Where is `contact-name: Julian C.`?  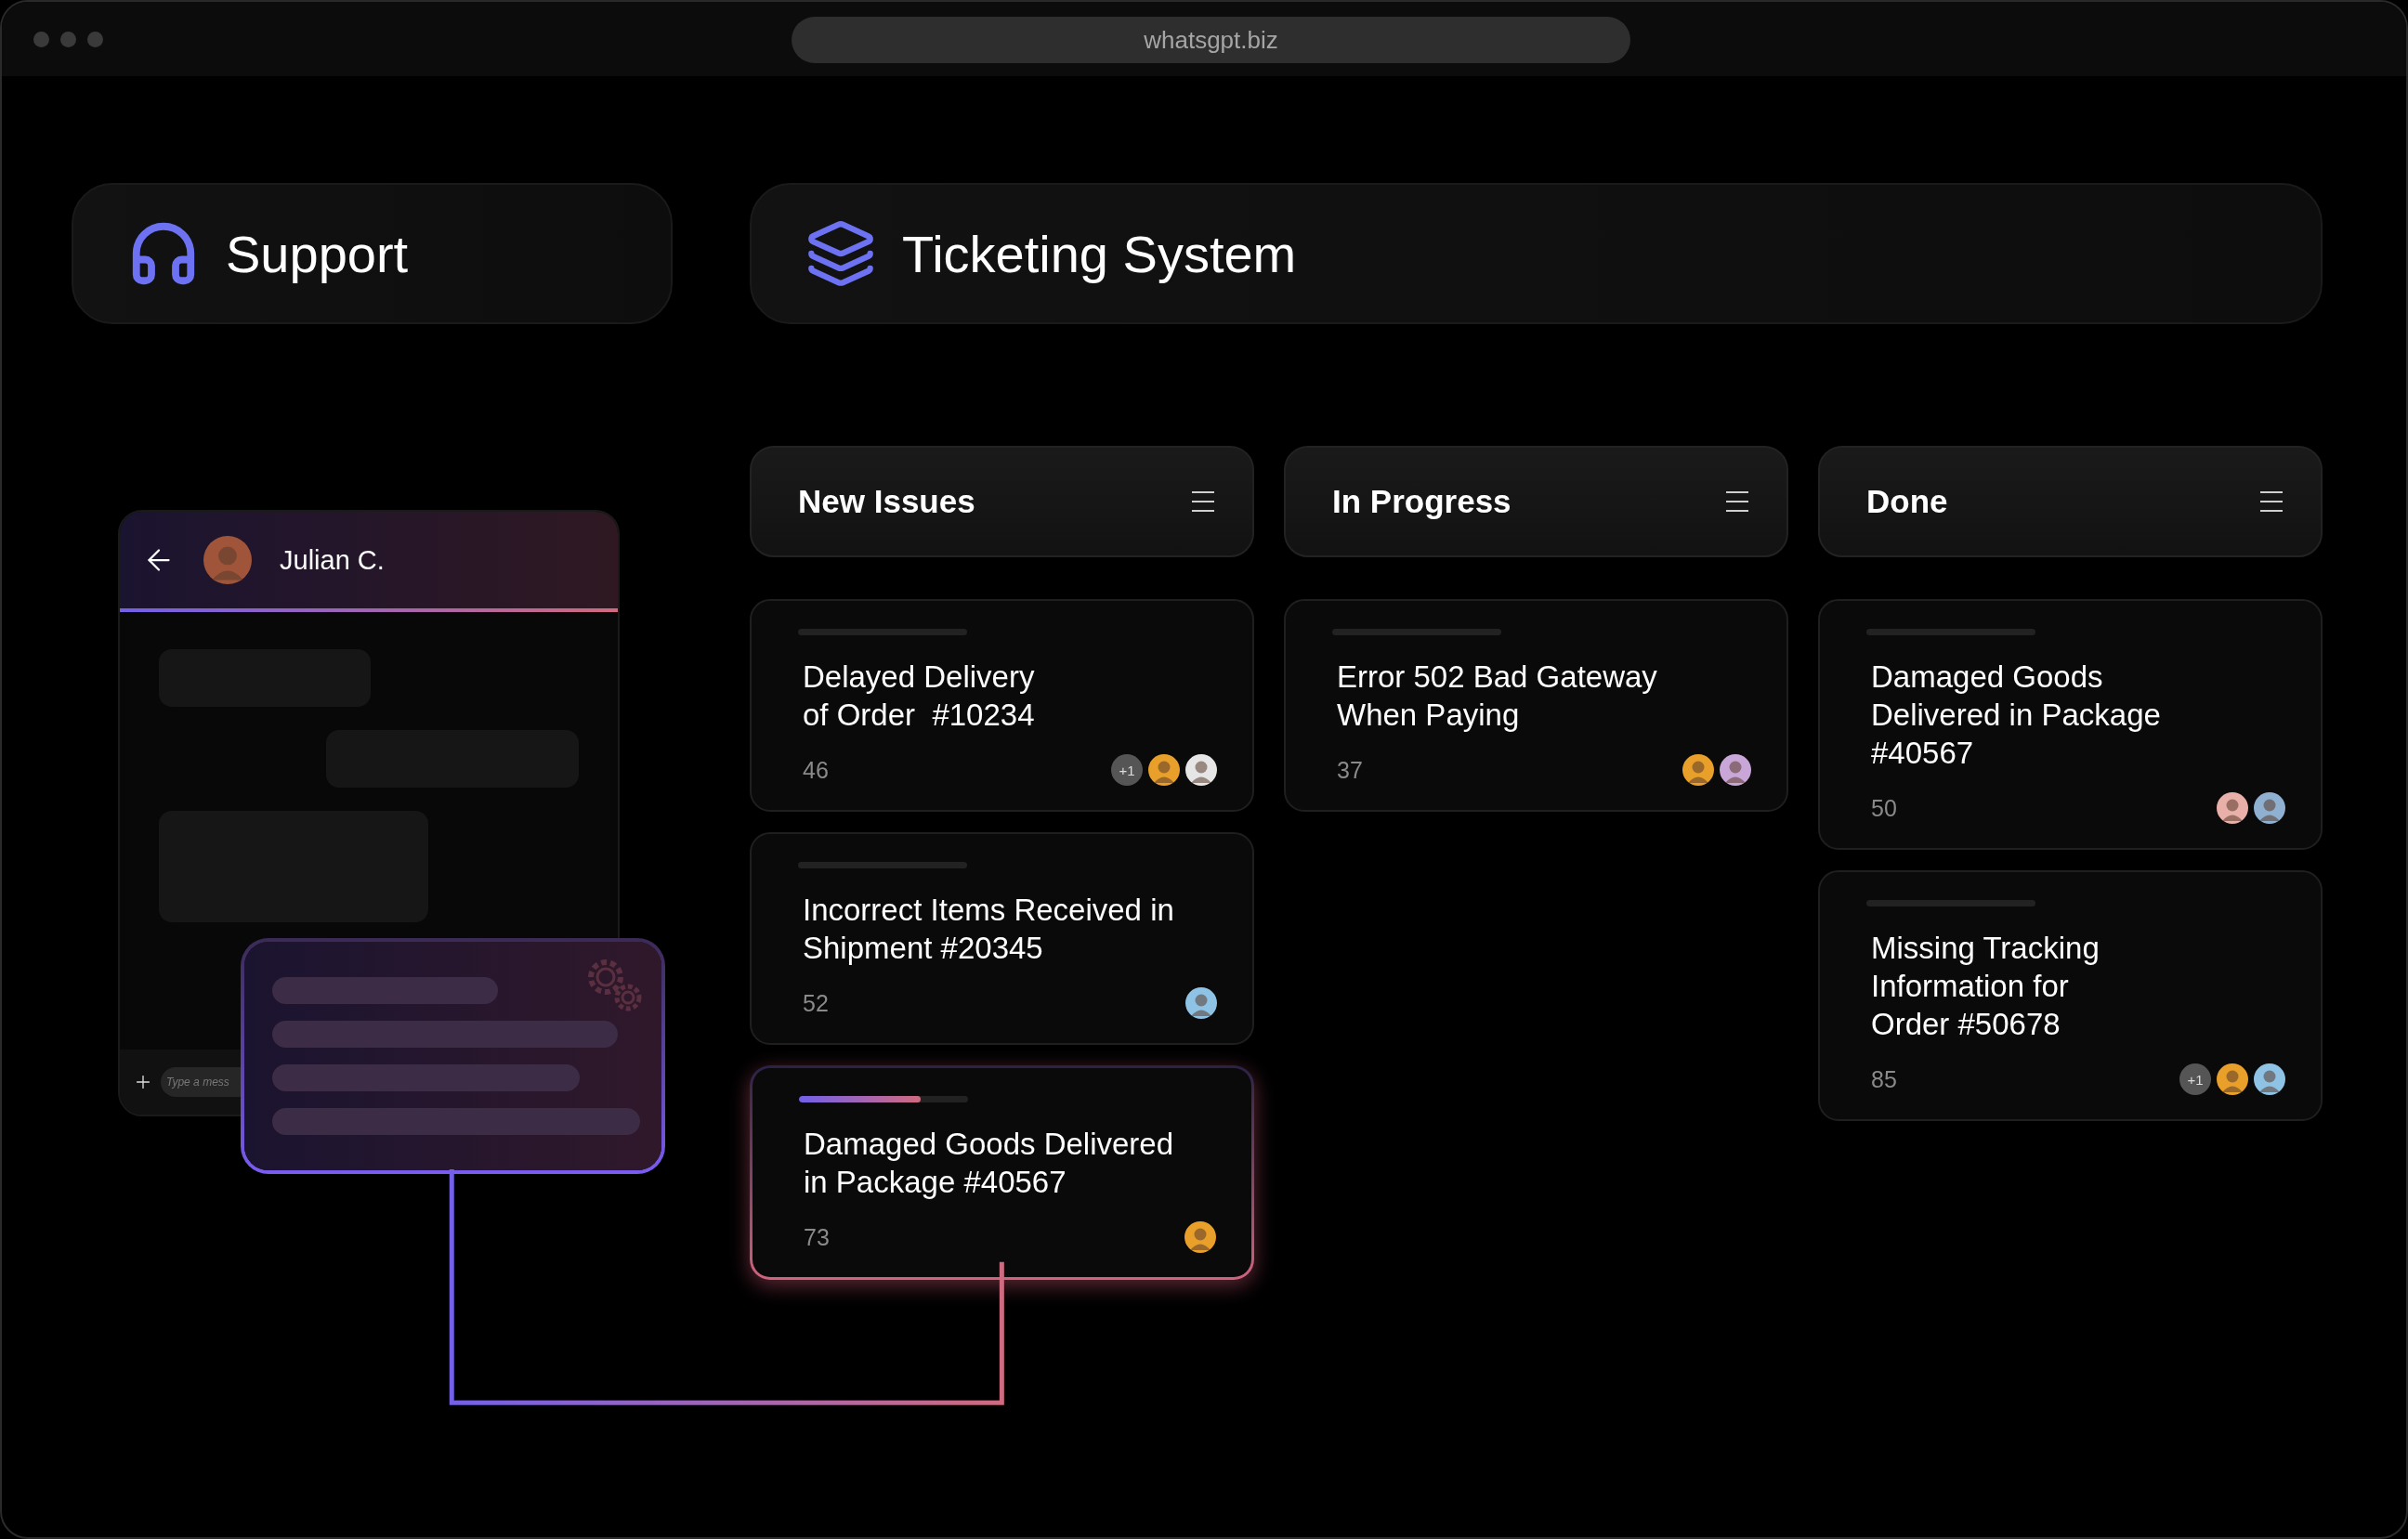
contact-name: Julian C. is located at coordinates (332, 560).